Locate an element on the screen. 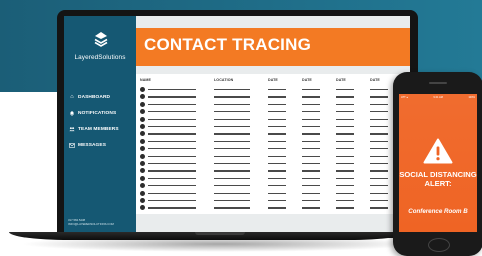  column-header-name: NAME is located at coordinates (145, 80).